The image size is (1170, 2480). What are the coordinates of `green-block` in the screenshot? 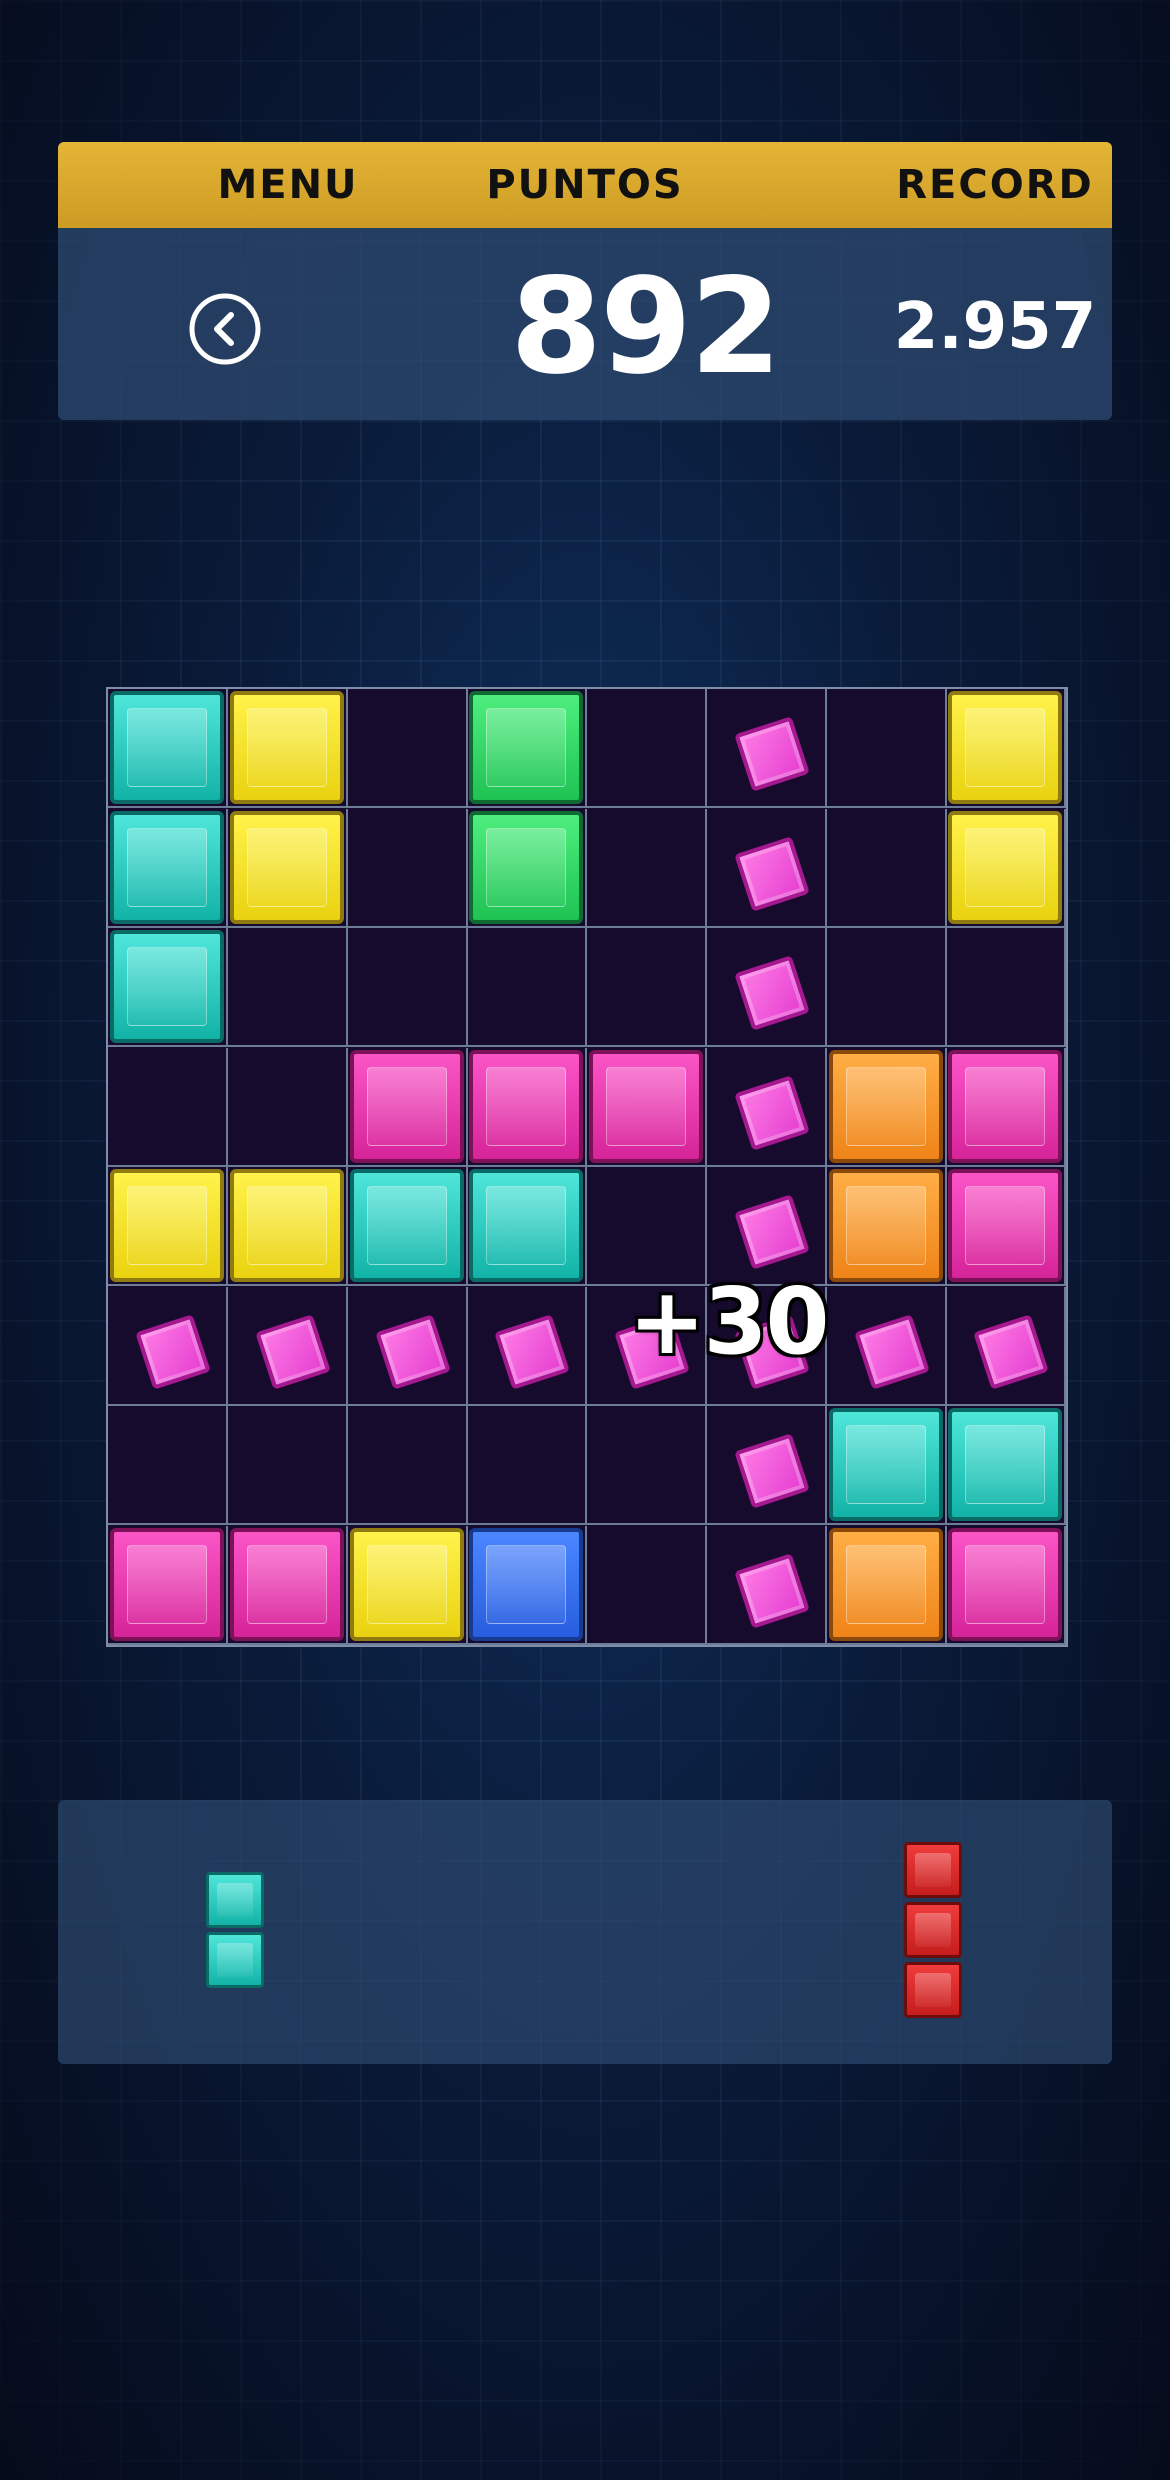 It's located at (526, 747).